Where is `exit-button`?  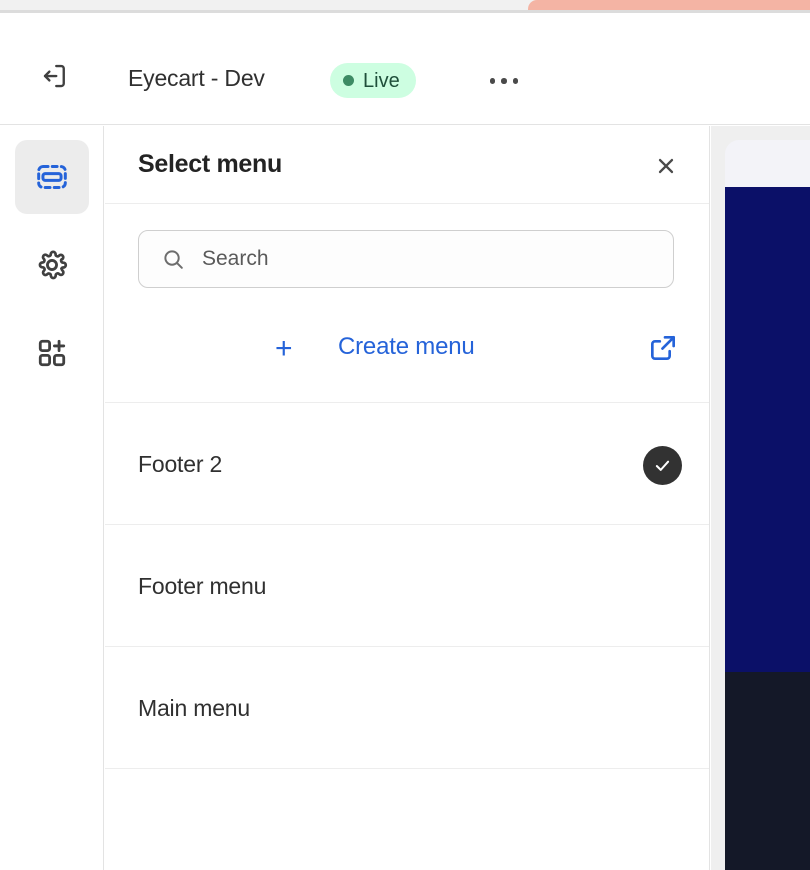 exit-button is located at coordinates (55, 76).